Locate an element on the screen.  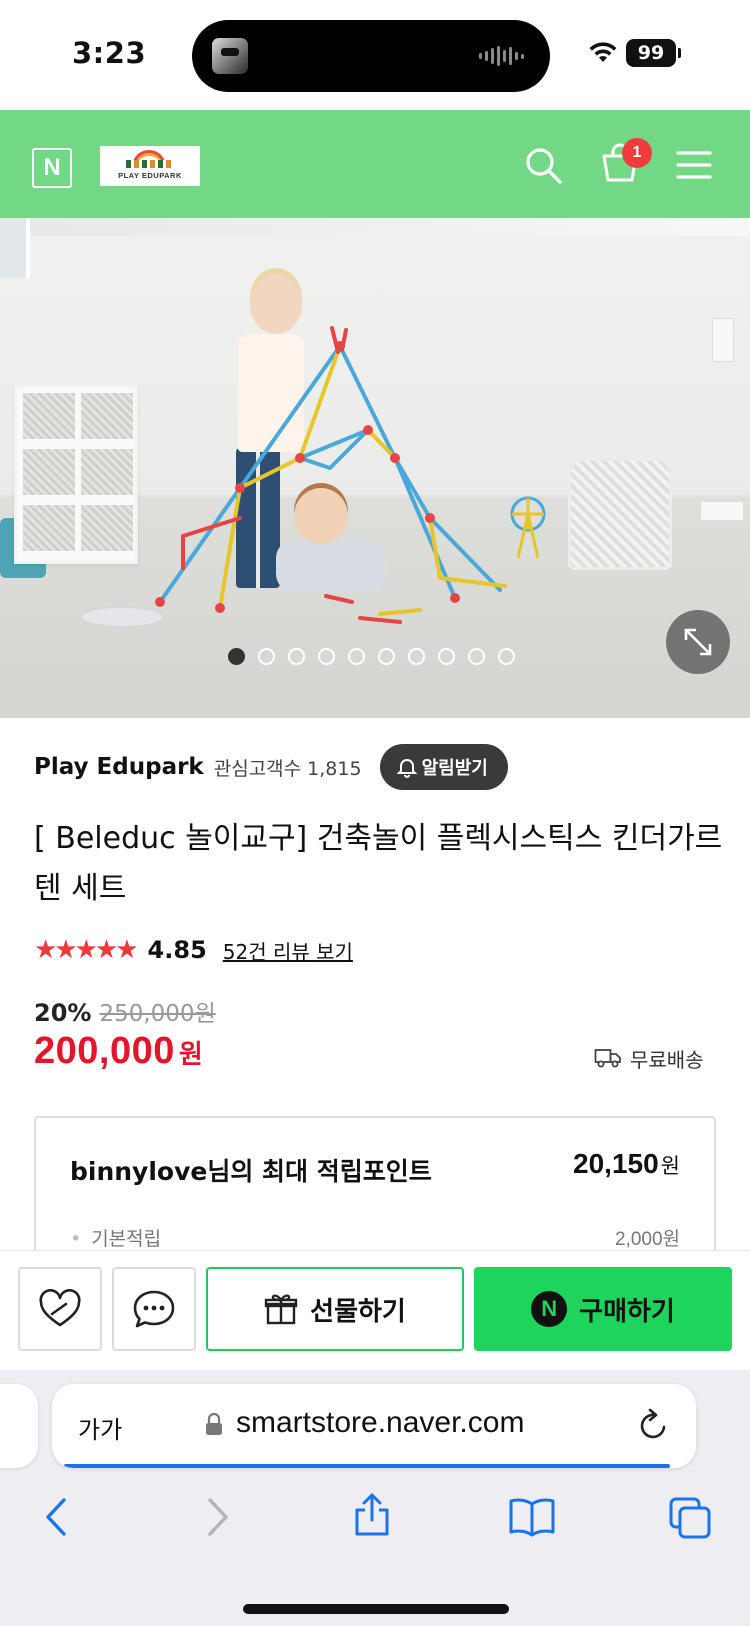
points-total: 20,150원 is located at coordinates (626, 1164).